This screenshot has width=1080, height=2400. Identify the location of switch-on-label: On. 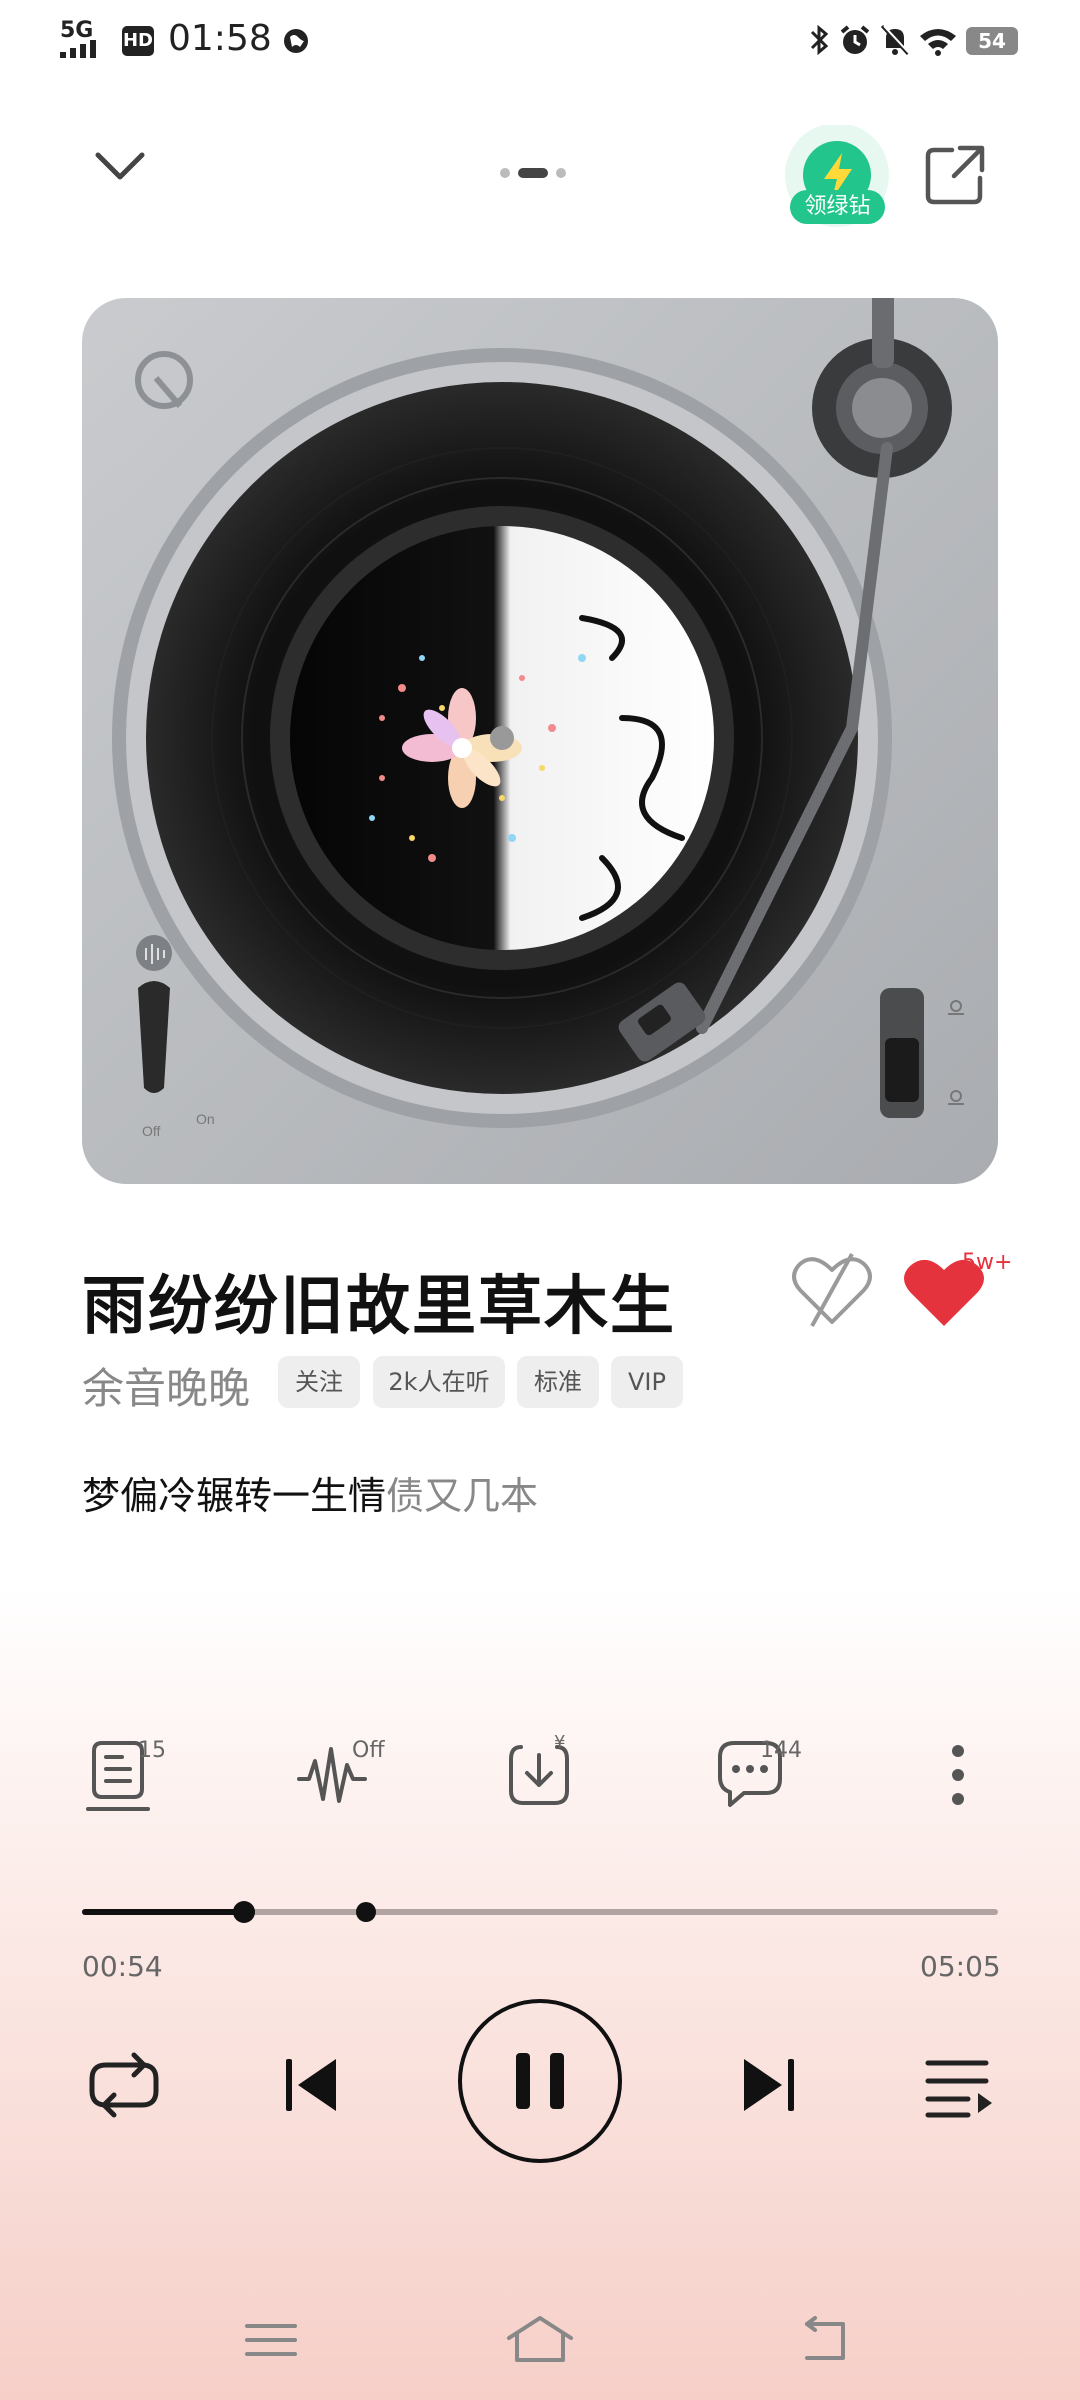
(205, 1119).